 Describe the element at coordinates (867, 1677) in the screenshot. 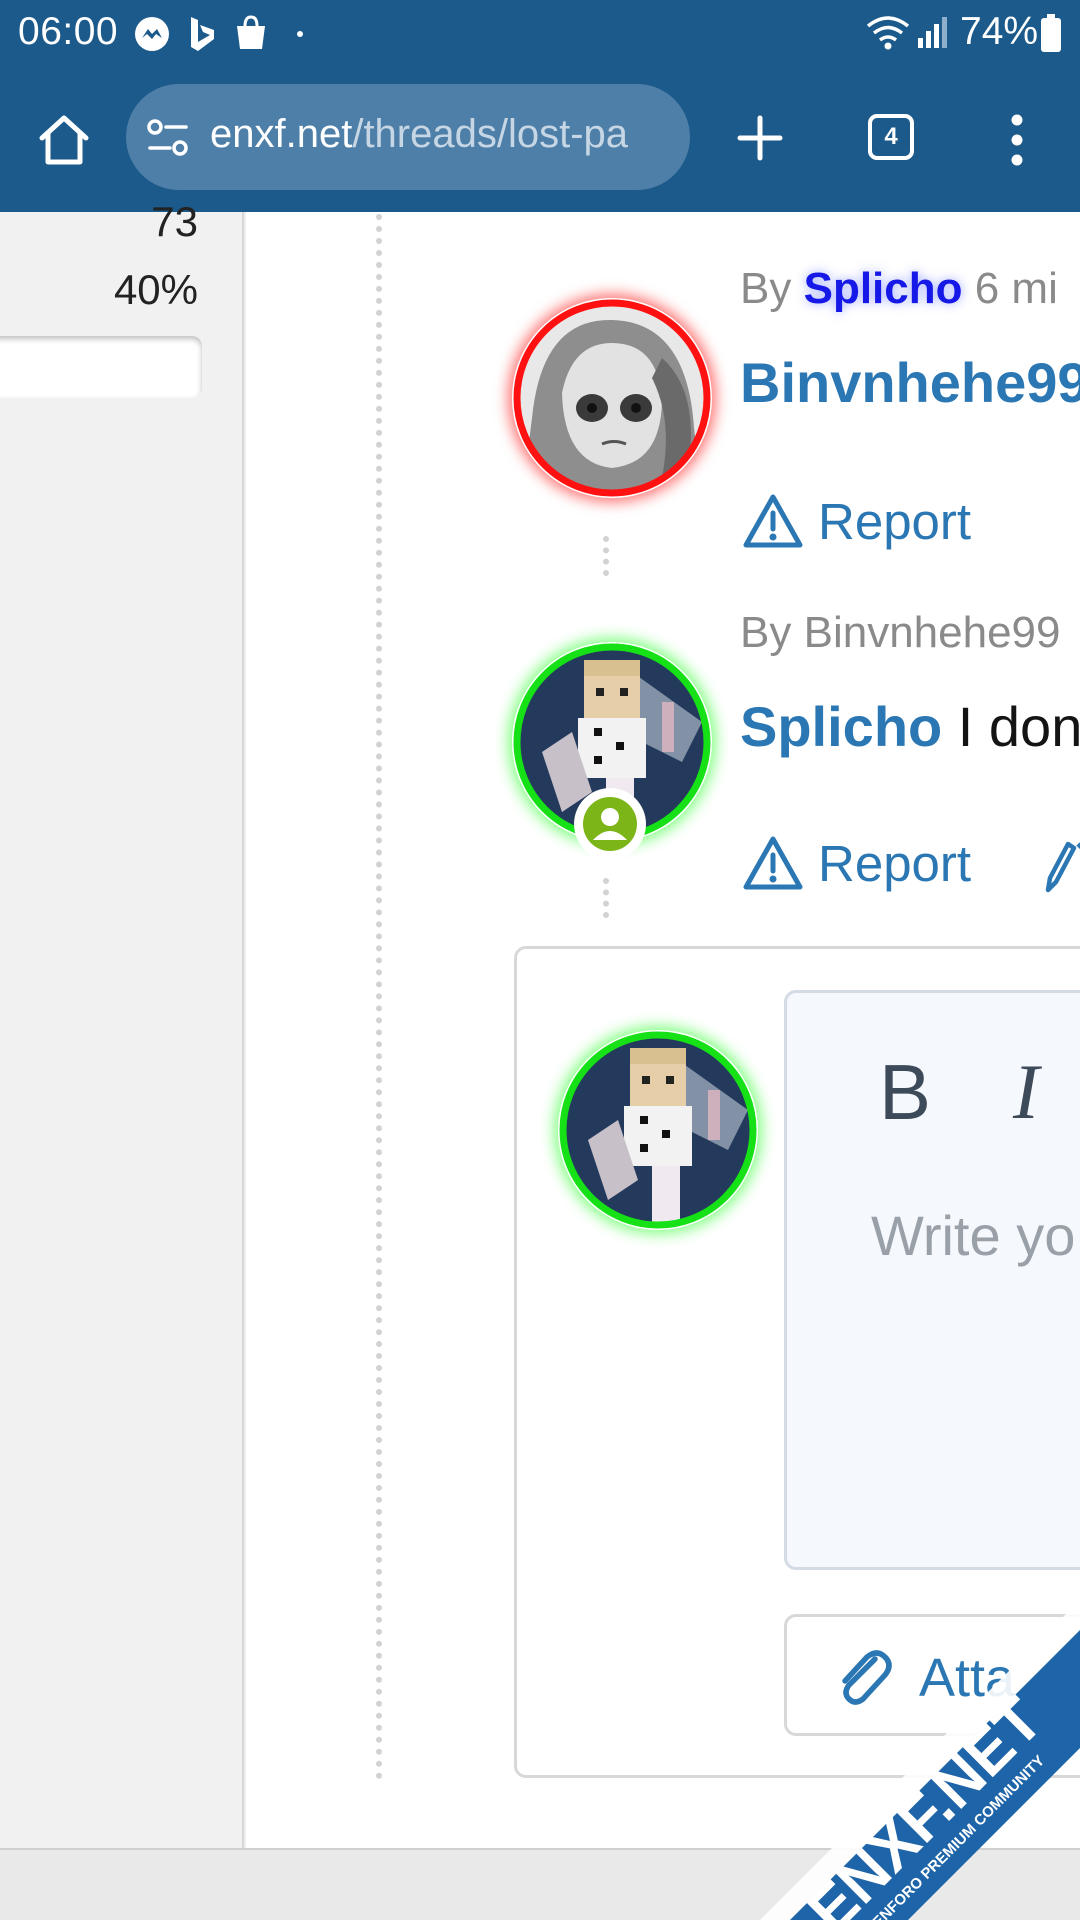

I see `paperclip-icon` at that location.